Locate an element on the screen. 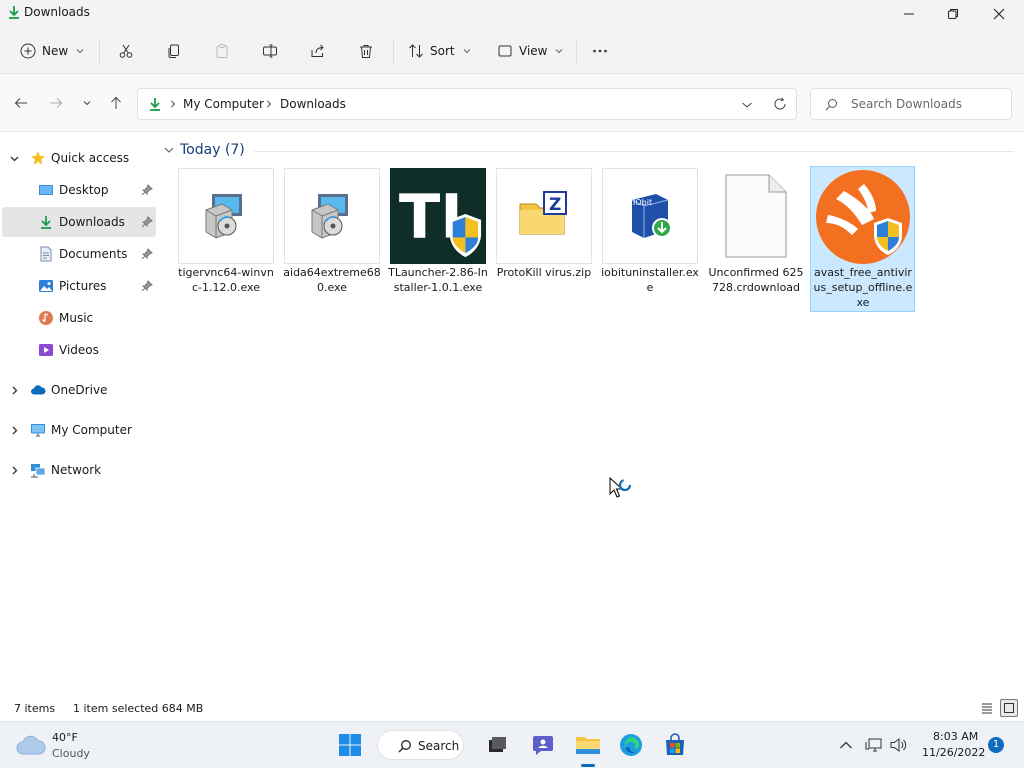 Image resolution: width=1024 pixels, height=768 pixels. sidebar-item-network: Network is located at coordinates (78, 470).